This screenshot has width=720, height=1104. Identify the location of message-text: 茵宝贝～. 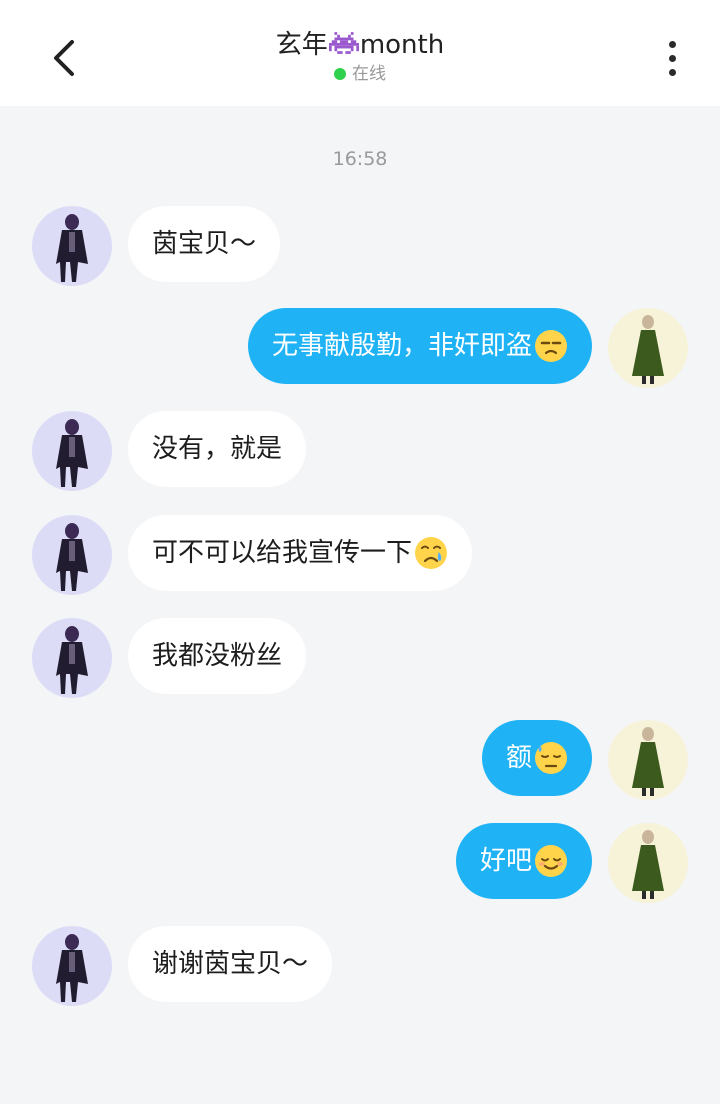
(204, 244).